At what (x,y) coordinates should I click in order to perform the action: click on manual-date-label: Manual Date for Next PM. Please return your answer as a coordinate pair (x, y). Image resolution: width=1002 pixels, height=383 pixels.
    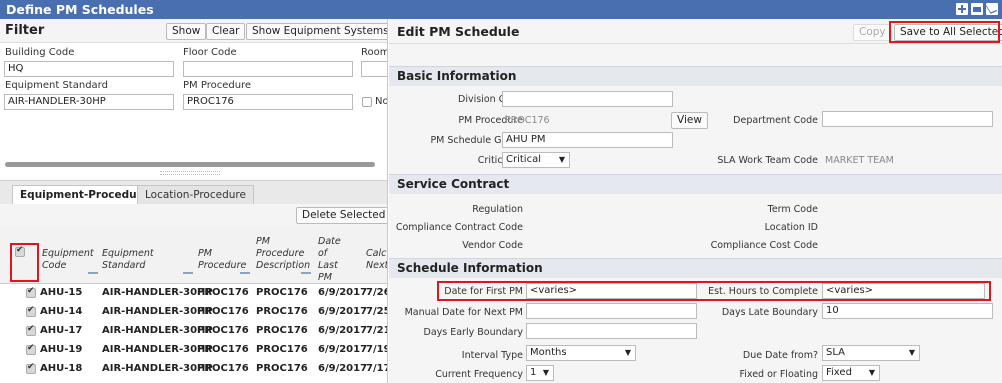
    Looking at the image, I should click on (463, 312).